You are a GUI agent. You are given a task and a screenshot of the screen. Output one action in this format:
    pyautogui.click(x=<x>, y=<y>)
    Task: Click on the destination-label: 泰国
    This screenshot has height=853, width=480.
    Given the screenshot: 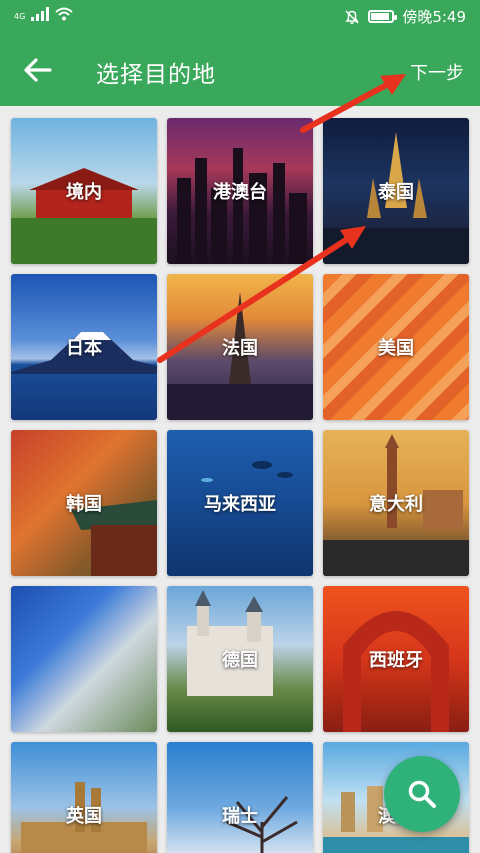 What is the action you would take?
    pyautogui.click(x=396, y=192)
    